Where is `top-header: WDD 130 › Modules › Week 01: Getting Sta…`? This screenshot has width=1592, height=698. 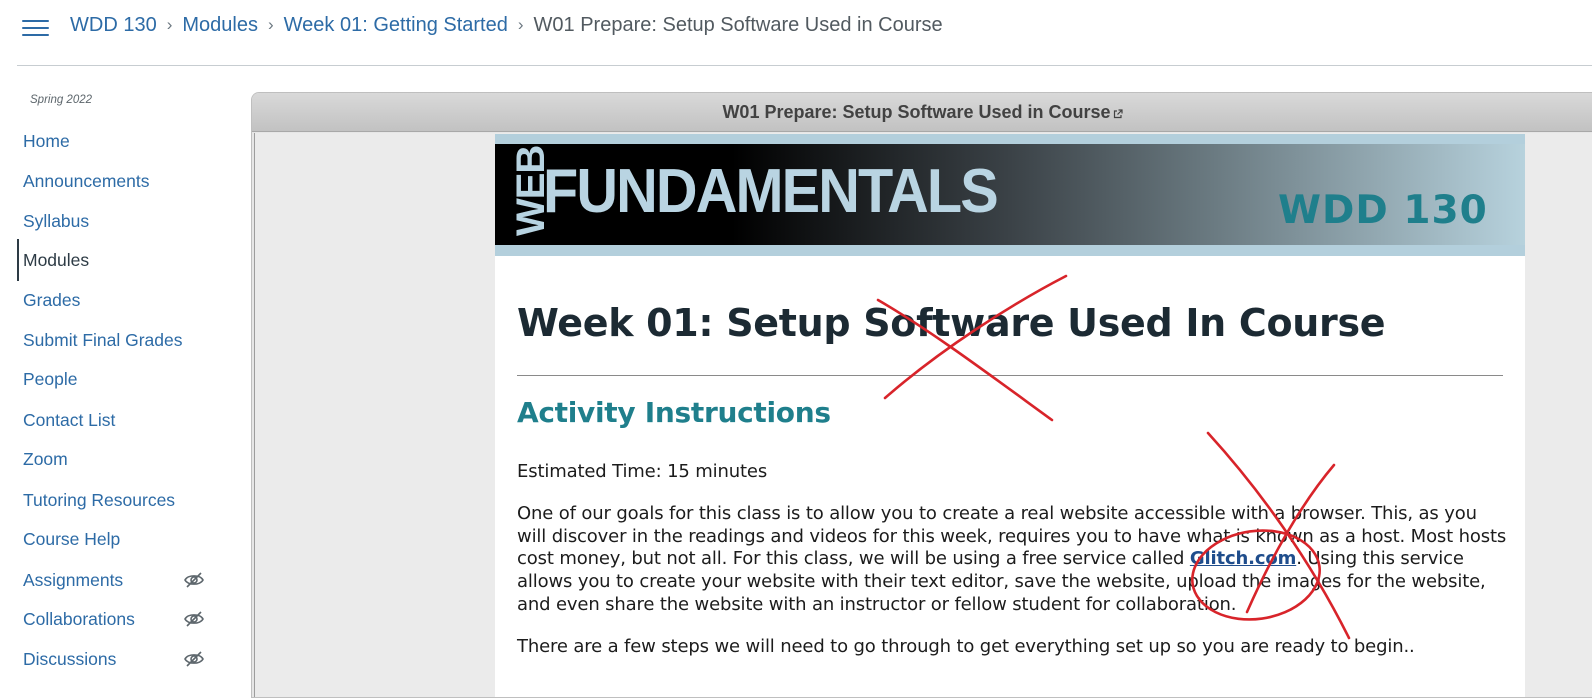
top-header: WDD 130 › Modules › Week 01: Getting Sta… is located at coordinates (796, 33).